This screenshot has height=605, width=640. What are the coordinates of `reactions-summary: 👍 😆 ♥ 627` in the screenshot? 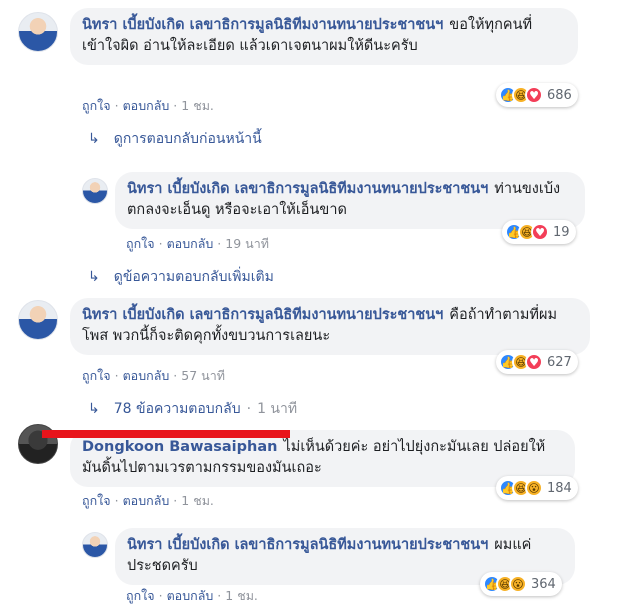 It's located at (537, 362).